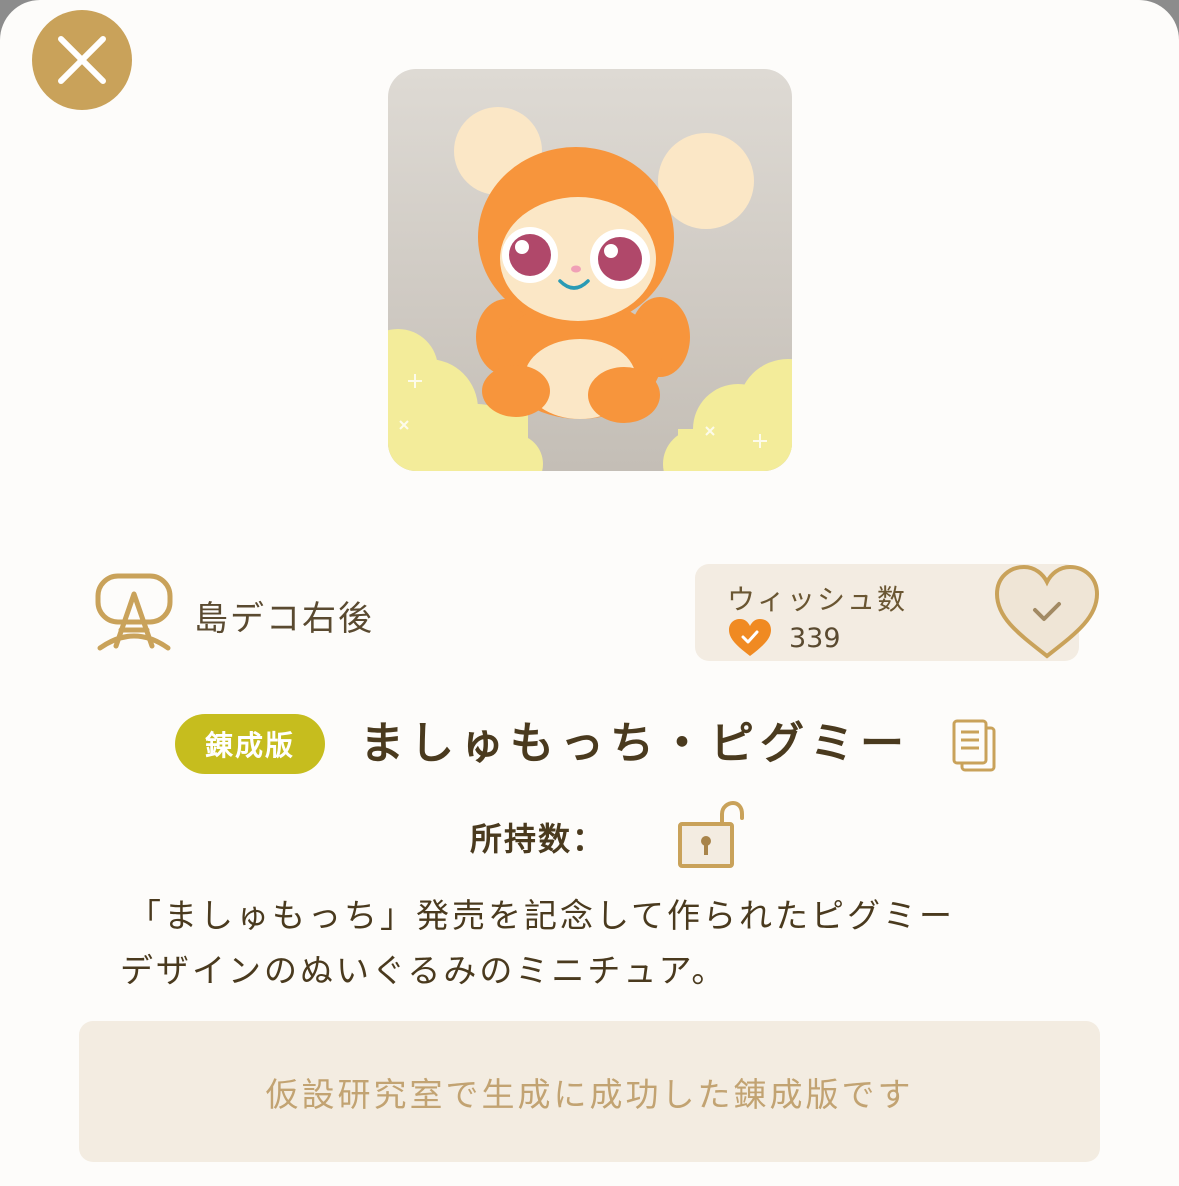  I want to click on heart-check-icon, so click(750, 637).